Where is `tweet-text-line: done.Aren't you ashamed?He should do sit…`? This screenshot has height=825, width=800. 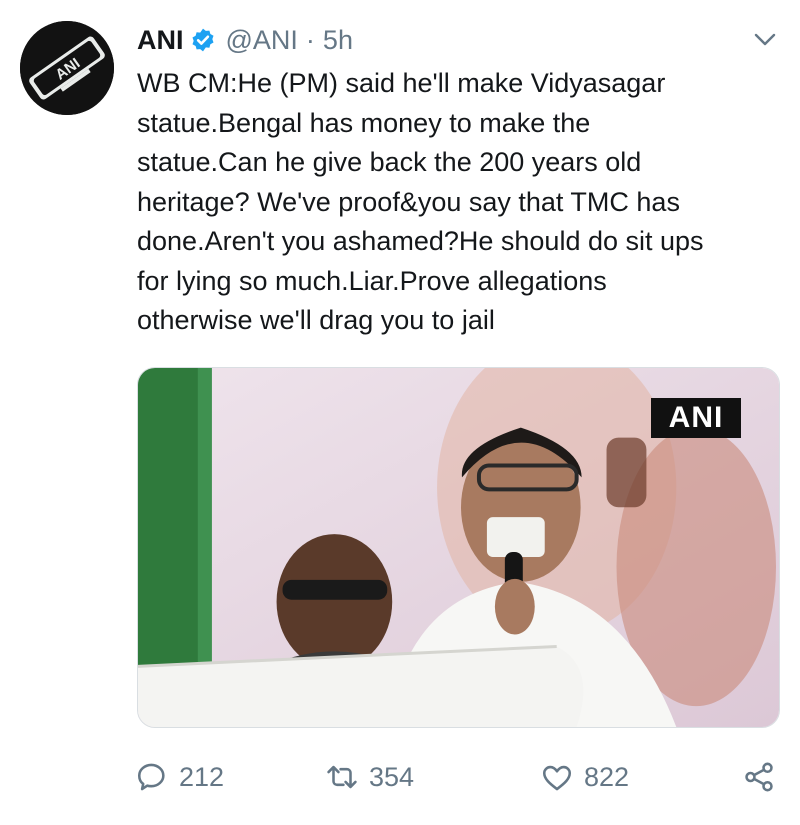
tweet-text-line: done.Aren't you ashamed?He should do sit… is located at coordinates (420, 241).